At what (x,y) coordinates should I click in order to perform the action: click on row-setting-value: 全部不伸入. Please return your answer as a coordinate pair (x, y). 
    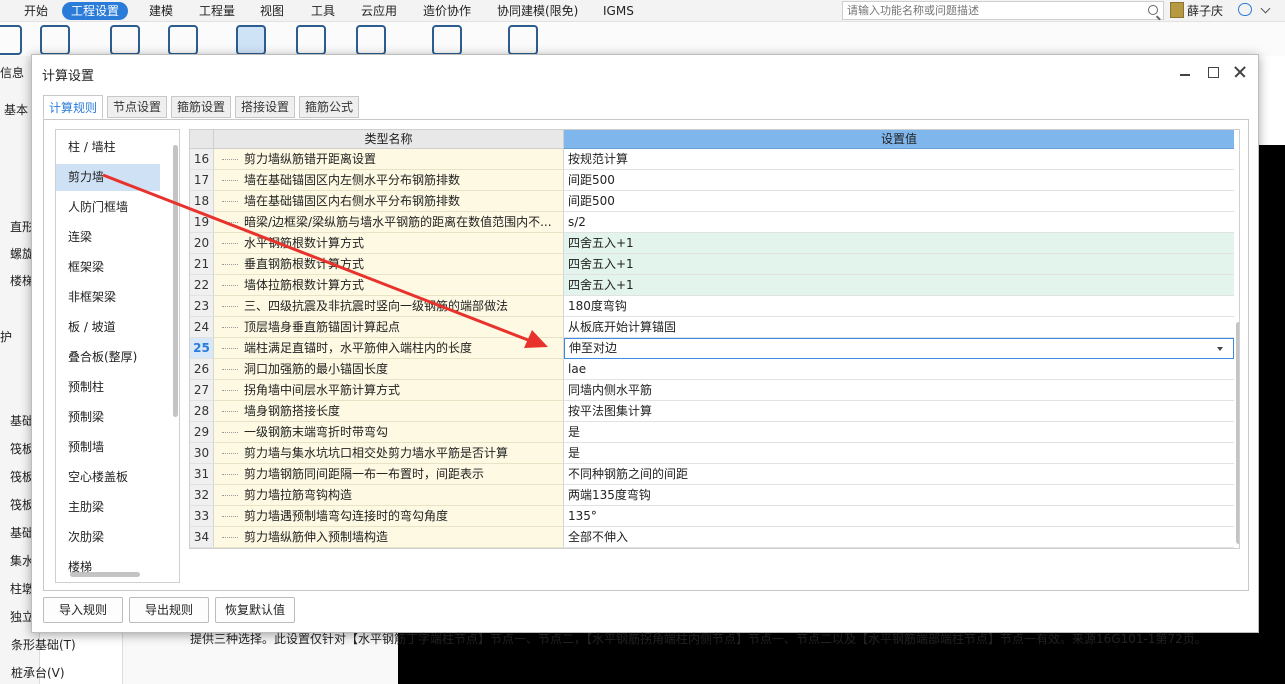
    Looking at the image, I should click on (899, 537).